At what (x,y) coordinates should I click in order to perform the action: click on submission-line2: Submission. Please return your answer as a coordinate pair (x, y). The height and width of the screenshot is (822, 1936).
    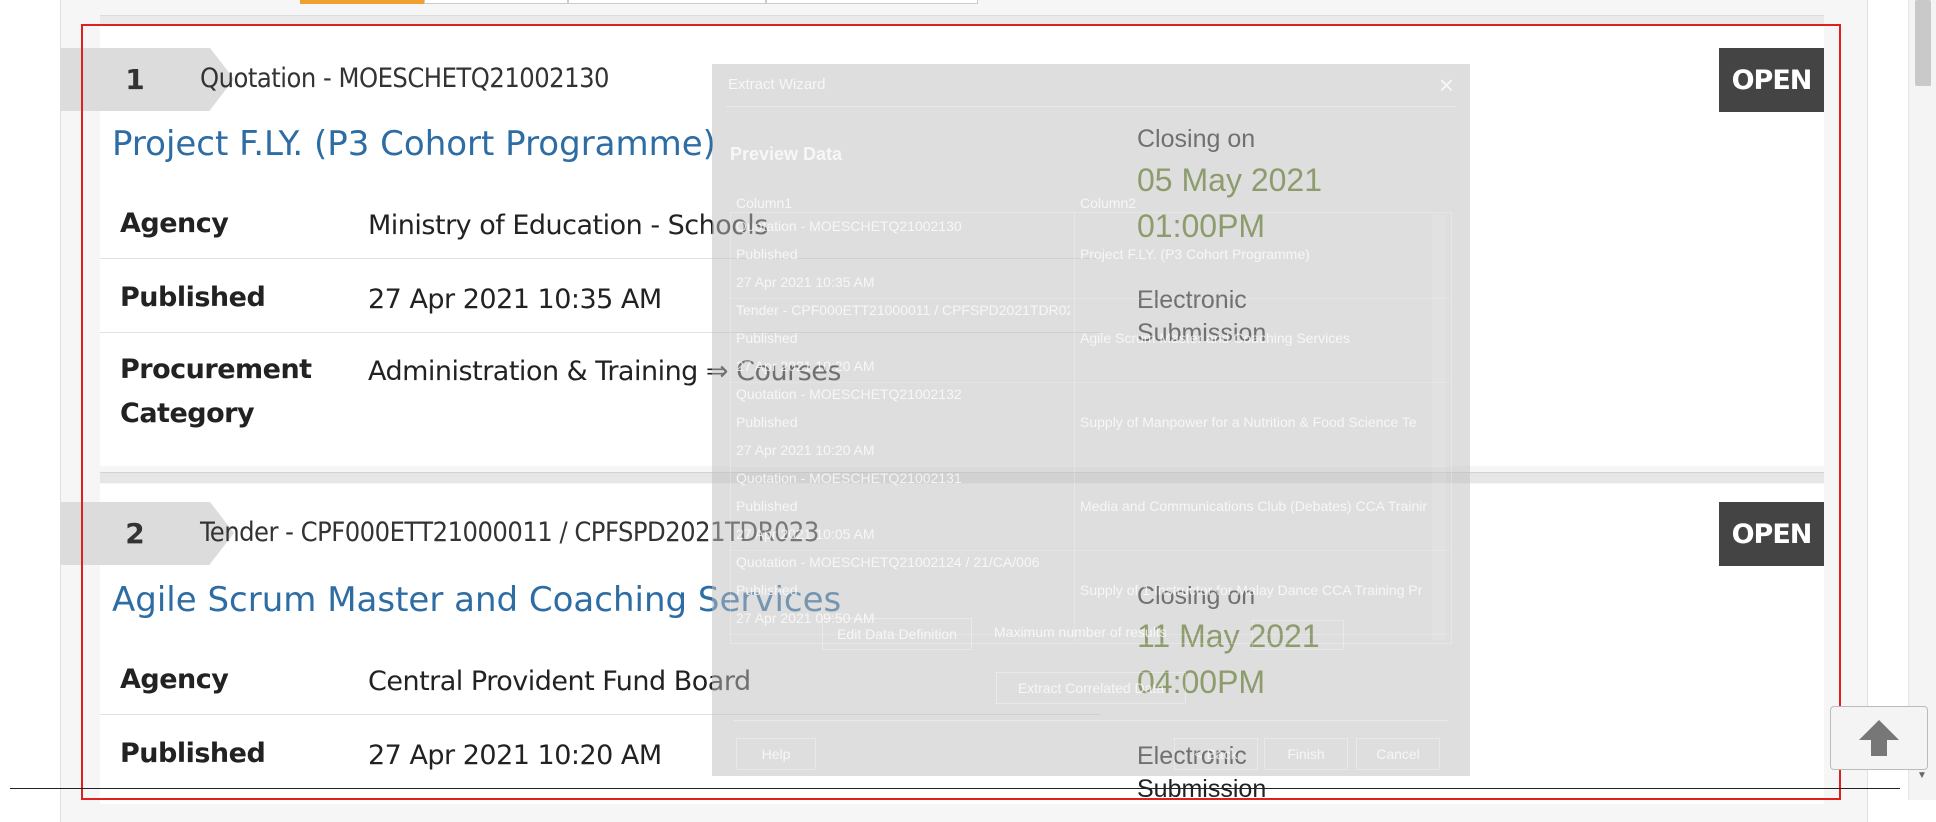
    Looking at the image, I should click on (1202, 789).